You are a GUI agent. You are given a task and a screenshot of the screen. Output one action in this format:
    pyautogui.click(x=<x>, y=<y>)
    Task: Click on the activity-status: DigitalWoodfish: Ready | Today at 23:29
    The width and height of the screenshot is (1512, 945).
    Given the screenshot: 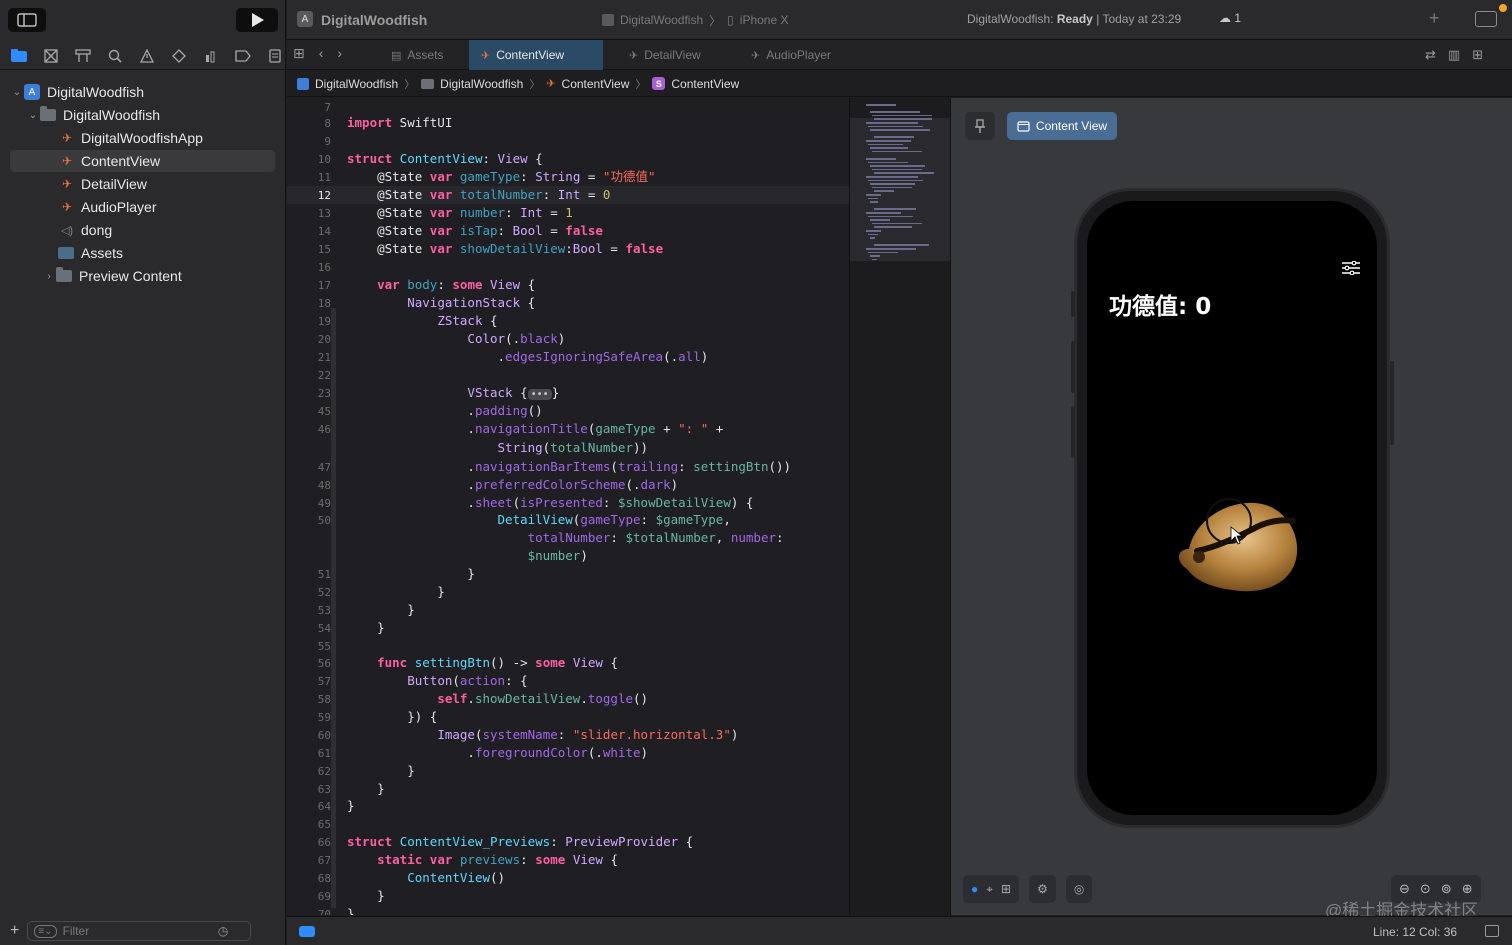 What is the action you would take?
    pyautogui.click(x=1074, y=19)
    